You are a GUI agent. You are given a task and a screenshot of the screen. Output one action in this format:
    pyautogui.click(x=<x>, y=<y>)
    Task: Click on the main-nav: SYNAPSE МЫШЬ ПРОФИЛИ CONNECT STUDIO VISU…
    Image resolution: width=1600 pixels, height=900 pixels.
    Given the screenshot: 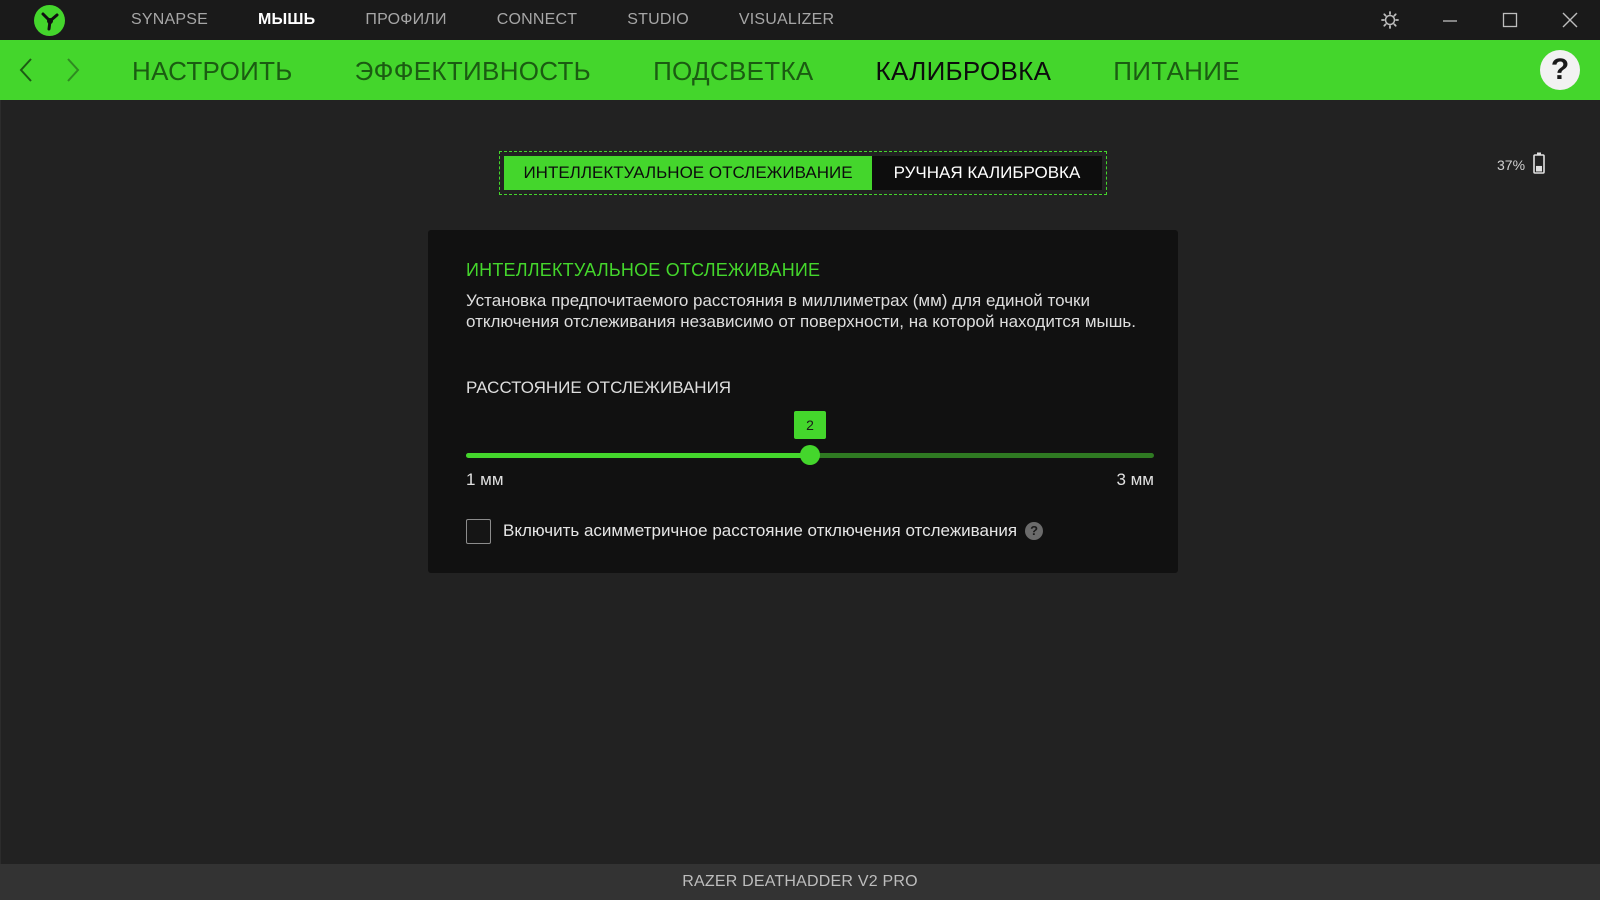 What is the action you would take?
    pyautogui.click(x=482, y=20)
    